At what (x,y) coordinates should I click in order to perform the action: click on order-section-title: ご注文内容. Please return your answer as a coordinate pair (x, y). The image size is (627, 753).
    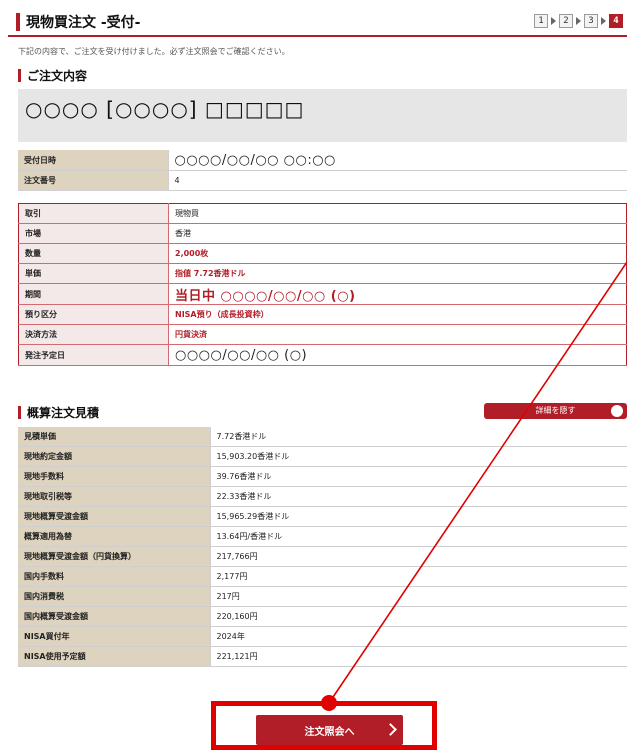
    Looking at the image, I should click on (57, 76).